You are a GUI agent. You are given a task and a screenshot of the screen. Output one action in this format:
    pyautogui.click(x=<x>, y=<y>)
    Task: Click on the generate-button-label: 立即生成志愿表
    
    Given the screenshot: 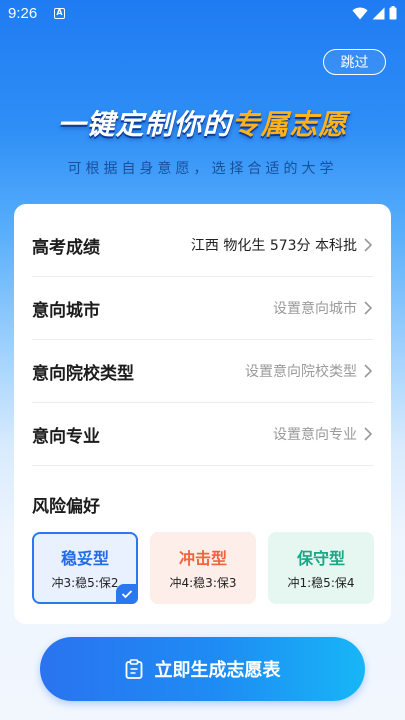 What is the action you would take?
    pyautogui.click(x=217, y=670)
    